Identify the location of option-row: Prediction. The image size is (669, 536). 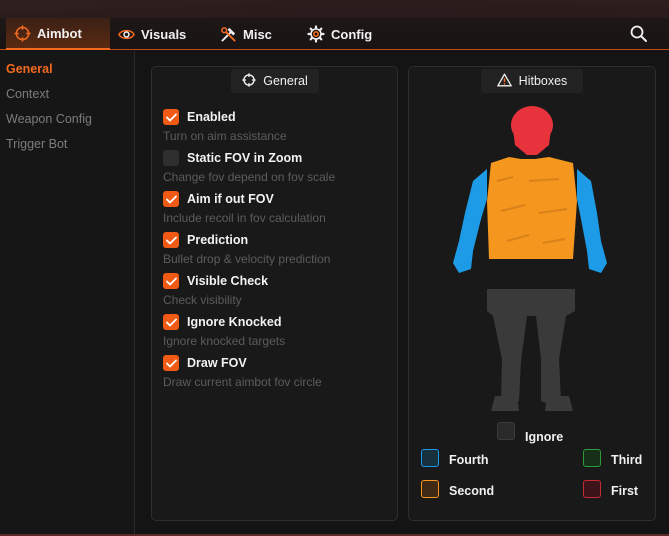
(205, 240).